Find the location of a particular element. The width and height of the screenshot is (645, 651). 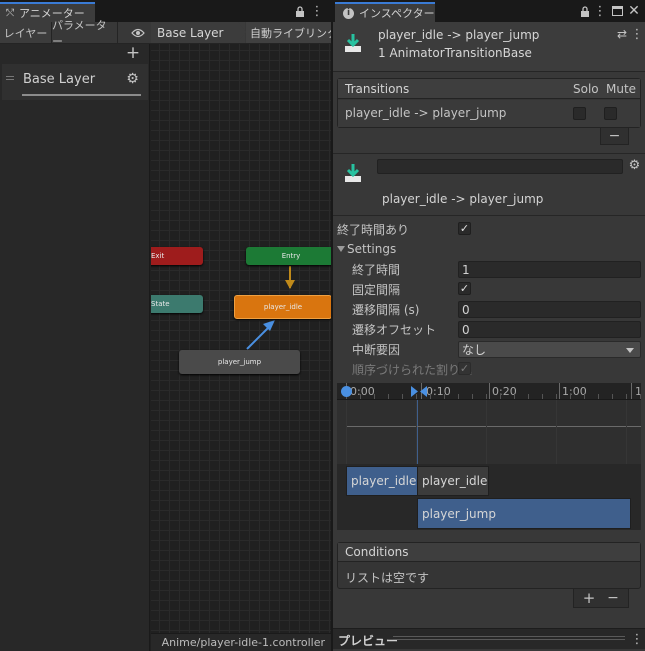

animator-tab-bar: ⤲ アニメーター ⋮ is located at coordinates (165, 11).